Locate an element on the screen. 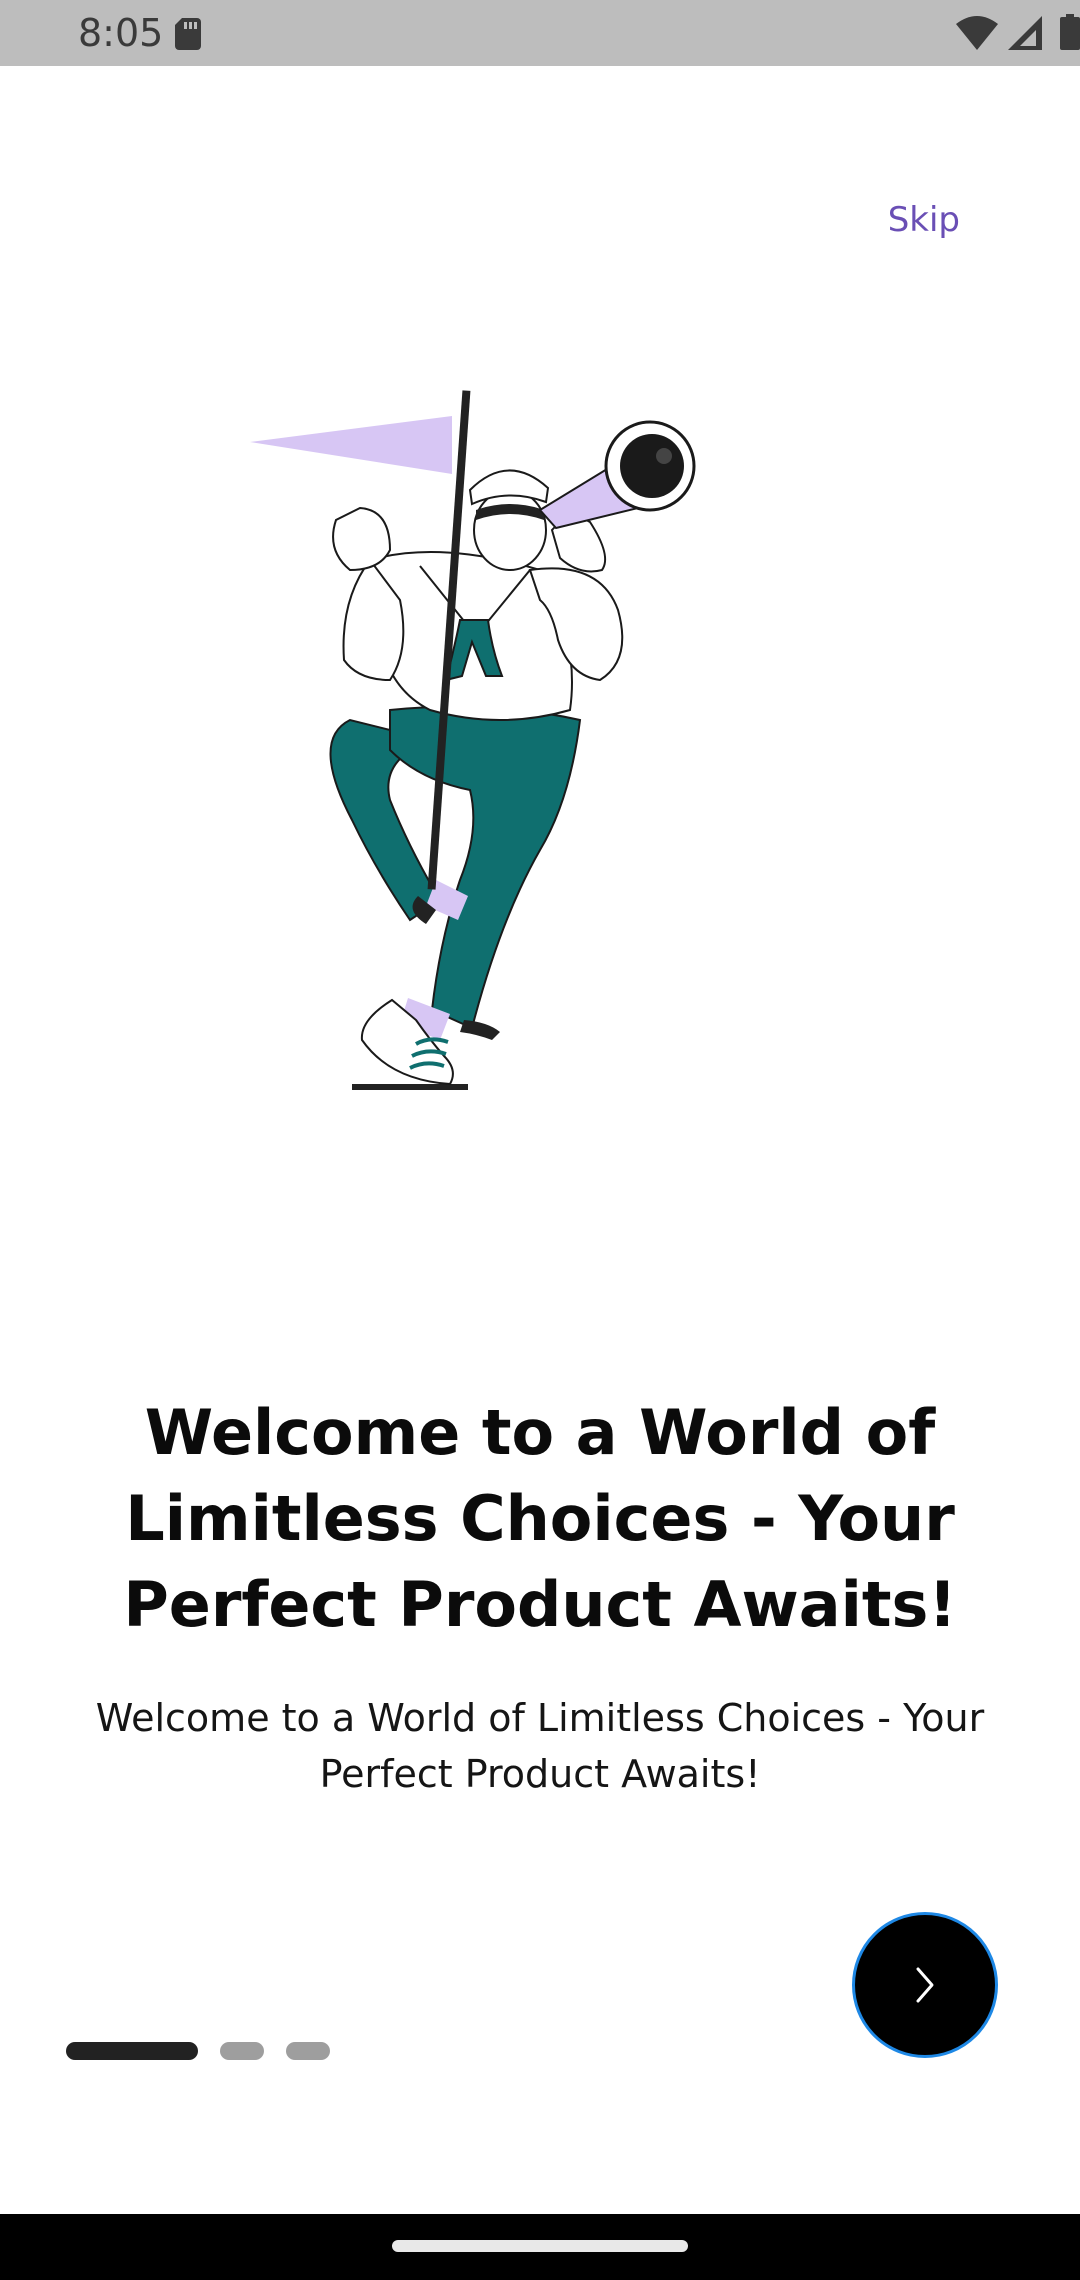  navigation-bar is located at coordinates (540, 2247).